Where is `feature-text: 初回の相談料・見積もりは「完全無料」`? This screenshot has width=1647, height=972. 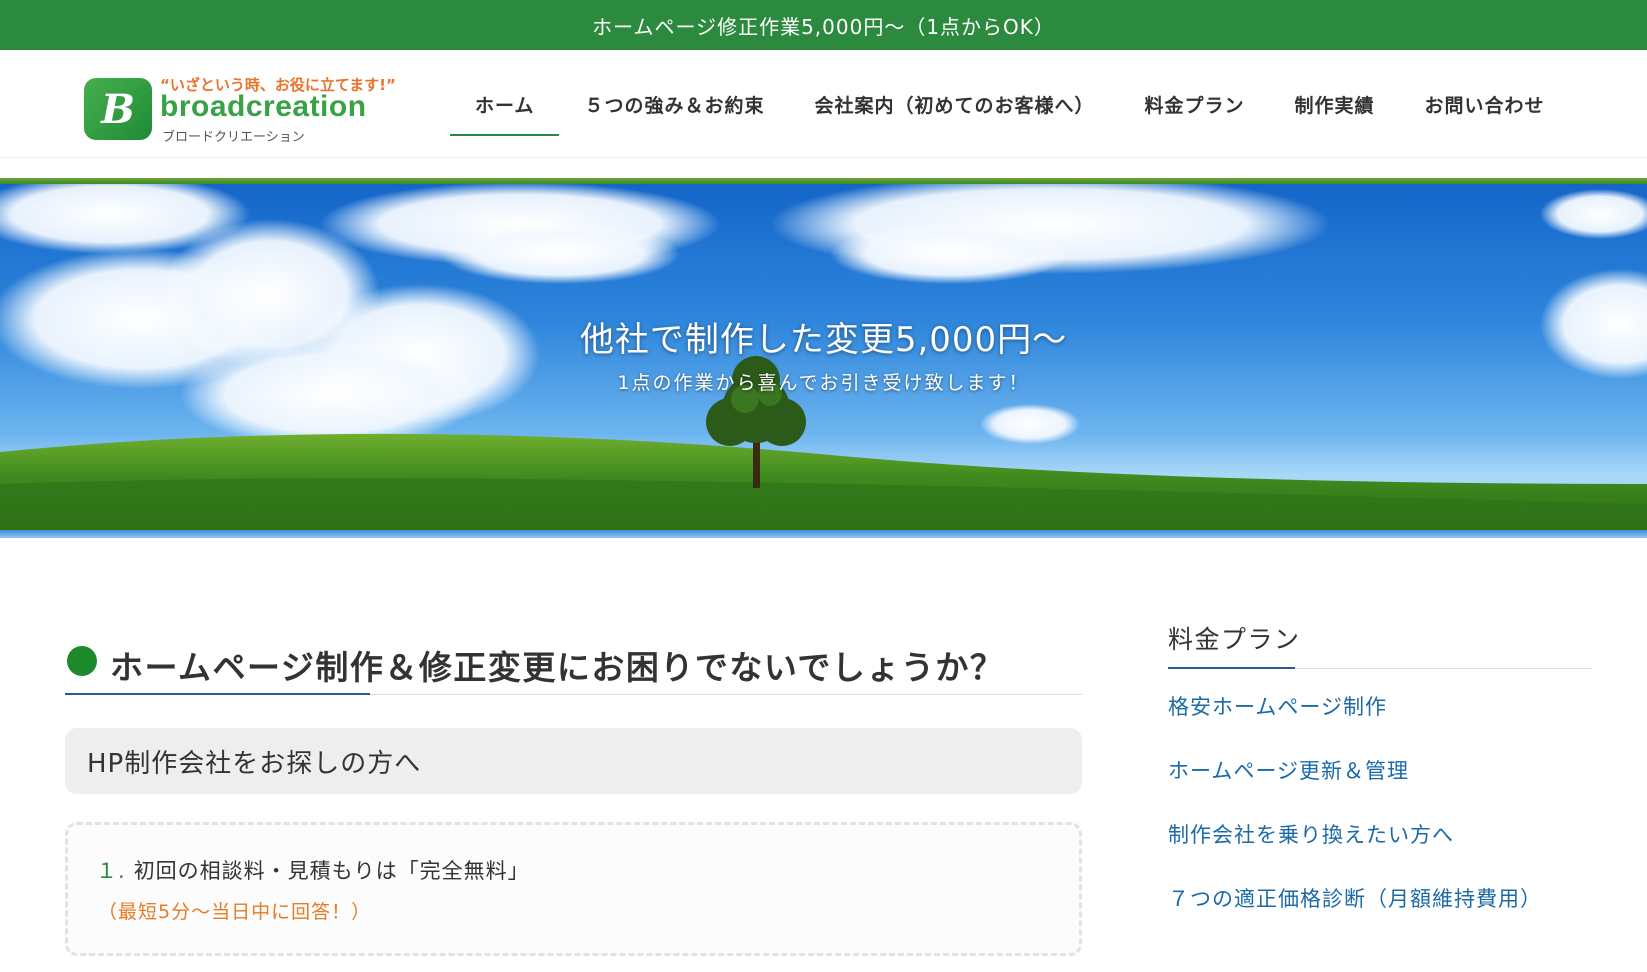 feature-text: 初回の相談料・見積もりは「完全無料」 is located at coordinates (331, 871).